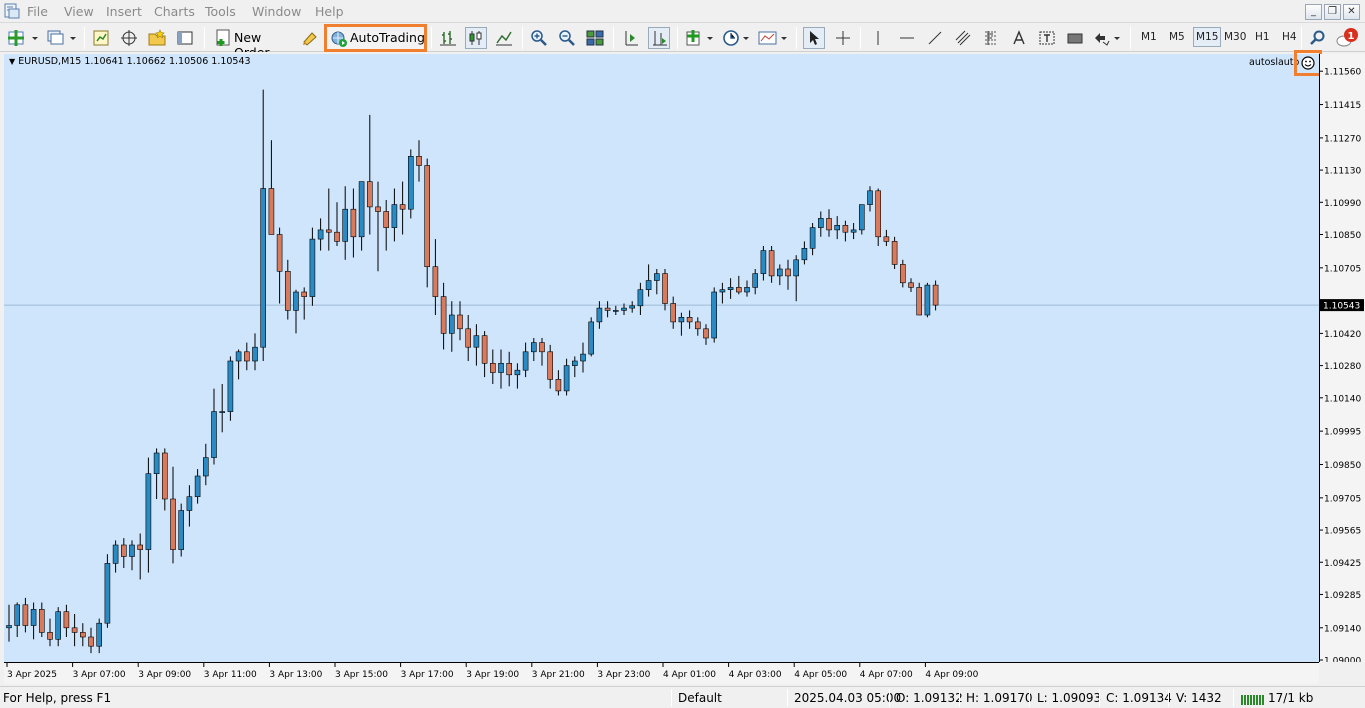  What do you see at coordinates (101, 38) in the screenshot?
I see `market-watch-button` at bounding box center [101, 38].